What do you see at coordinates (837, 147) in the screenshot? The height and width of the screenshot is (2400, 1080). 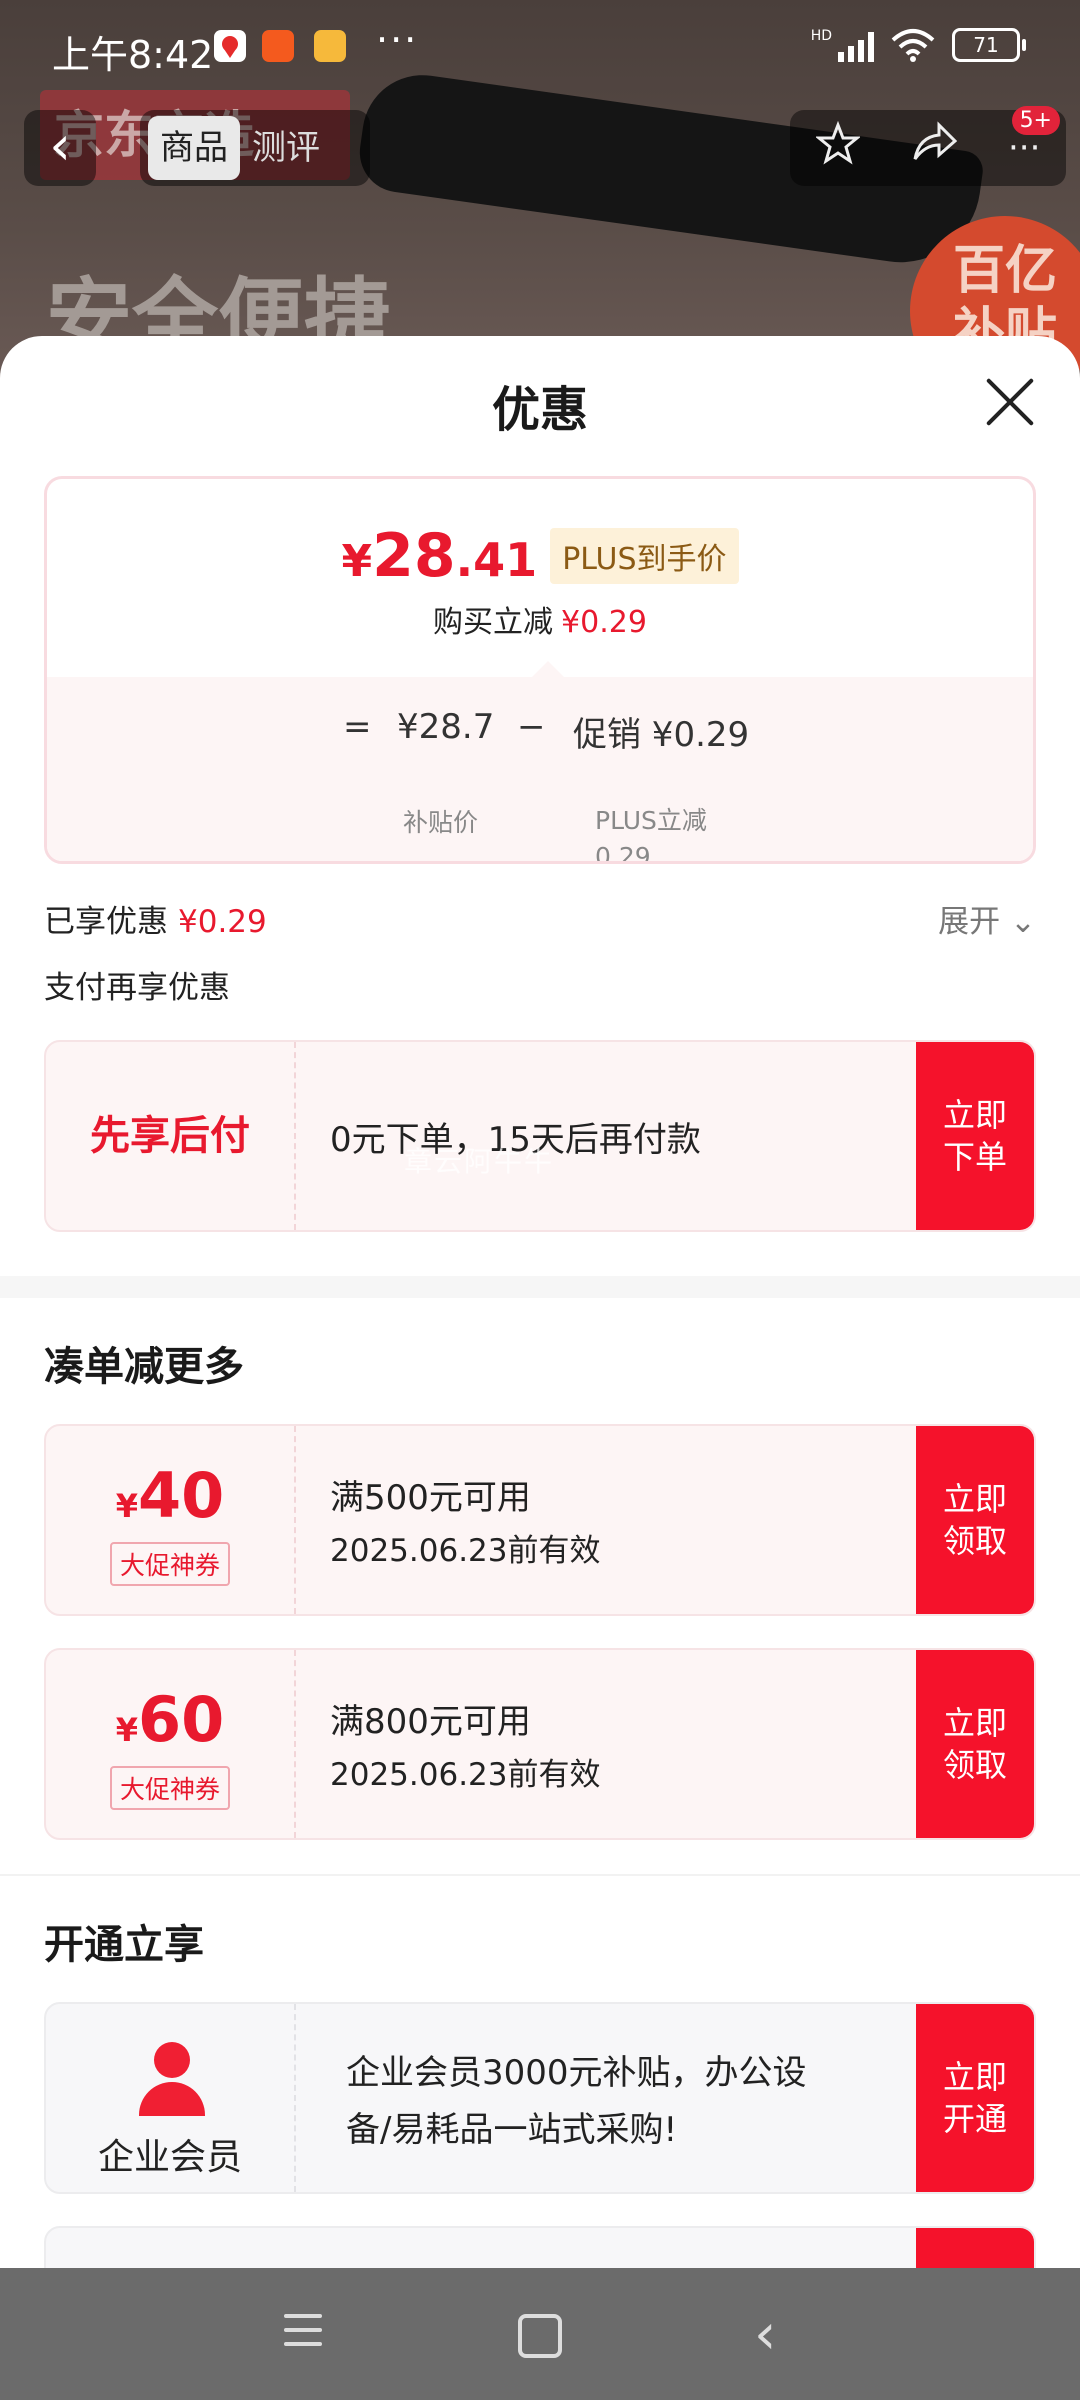 I see `favorite-star-icon` at bounding box center [837, 147].